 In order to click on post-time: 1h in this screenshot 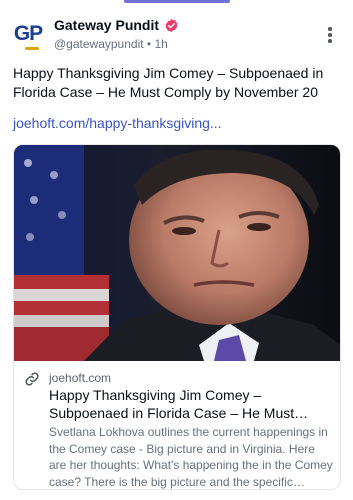, I will do `click(160, 44)`.